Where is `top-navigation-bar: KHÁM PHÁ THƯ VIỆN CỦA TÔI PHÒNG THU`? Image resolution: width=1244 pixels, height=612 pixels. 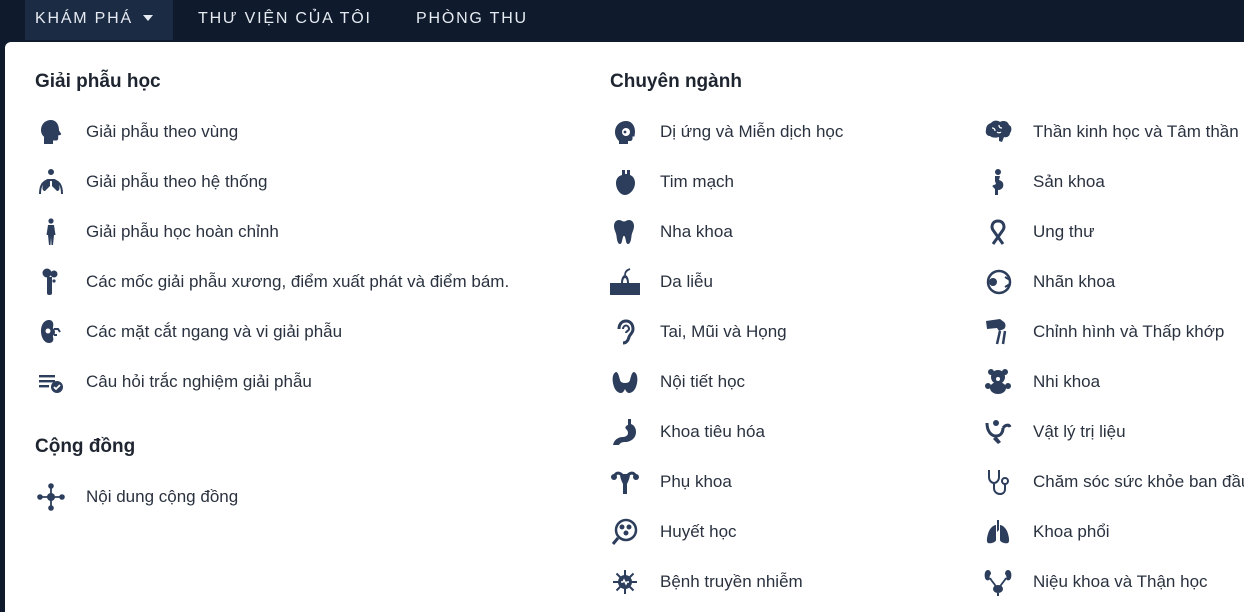
top-navigation-bar: KHÁM PHÁ THƯ VIỆN CỦA TÔI PHÒNG THU is located at coordinates (622, 21).